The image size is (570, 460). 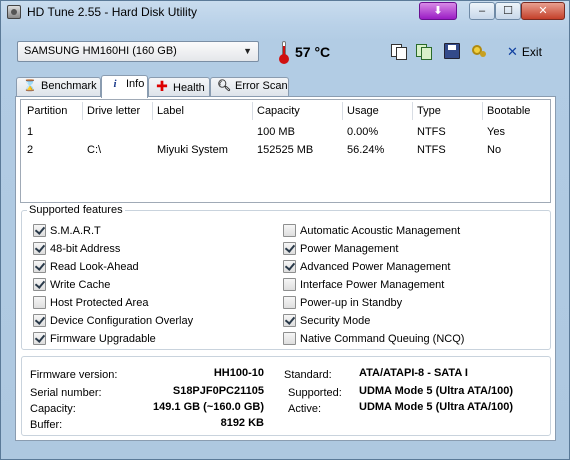 What do you see at coordinates (494, 150) in the screenshot?
I see `table-cell: No` at bounding box center [494, 150].